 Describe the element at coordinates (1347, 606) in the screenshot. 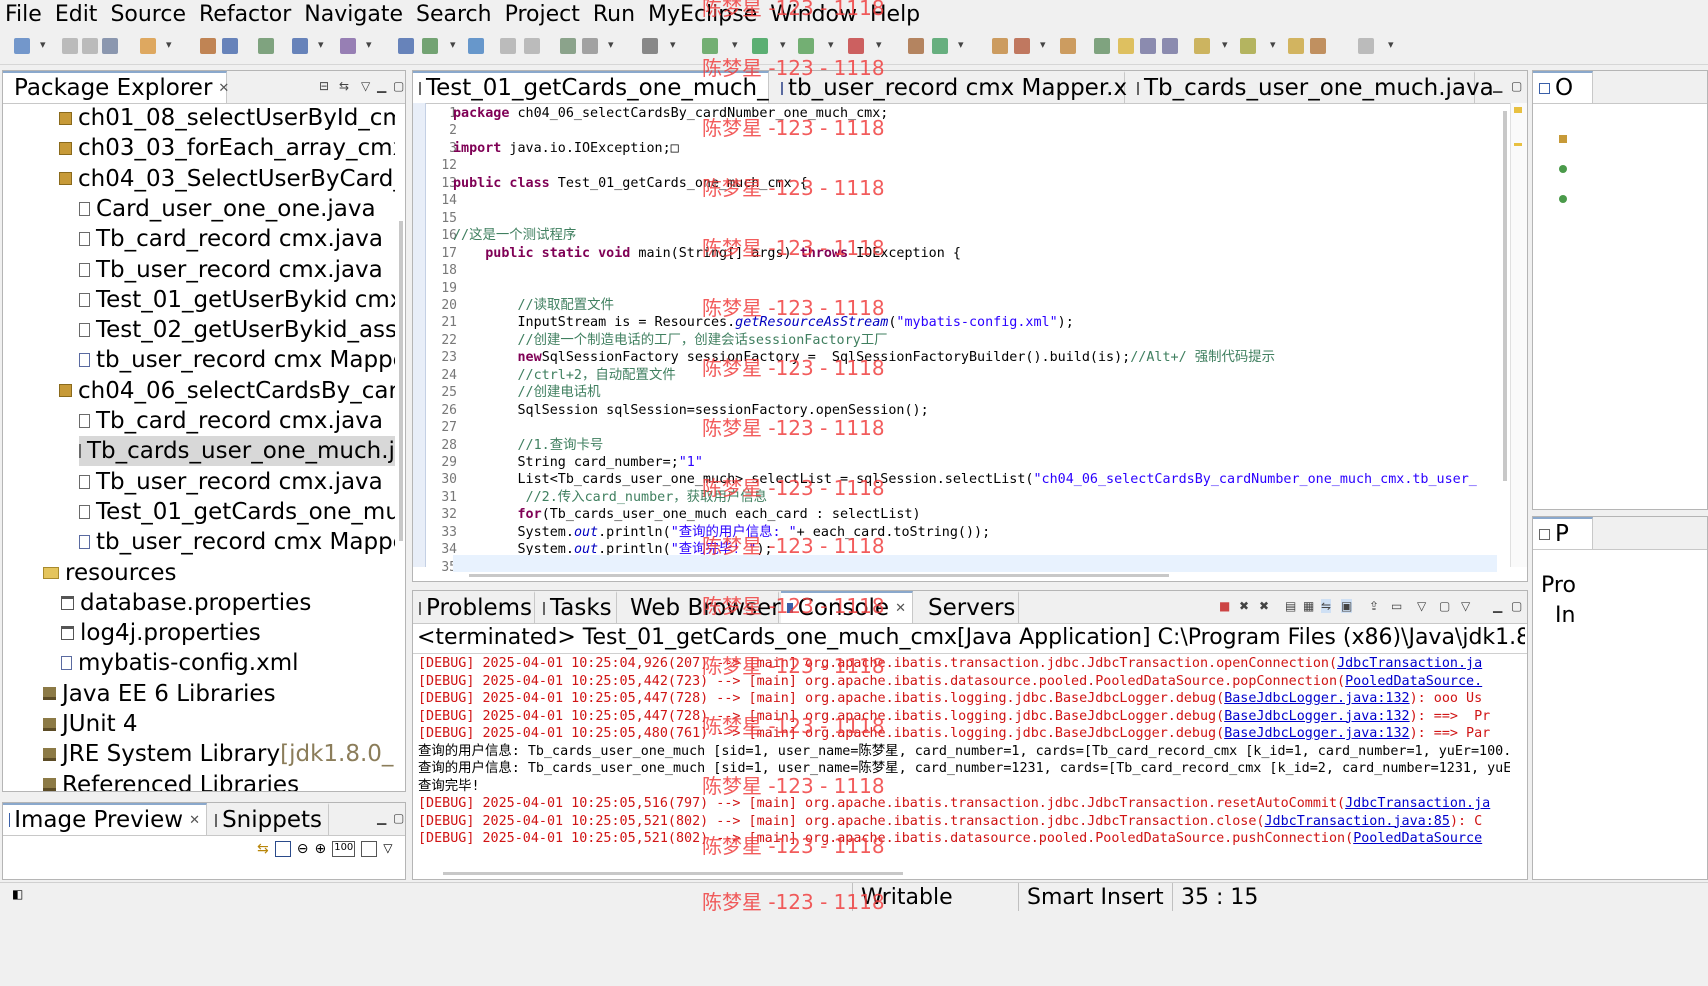

I see `show-console-icon: ▣` at that location.